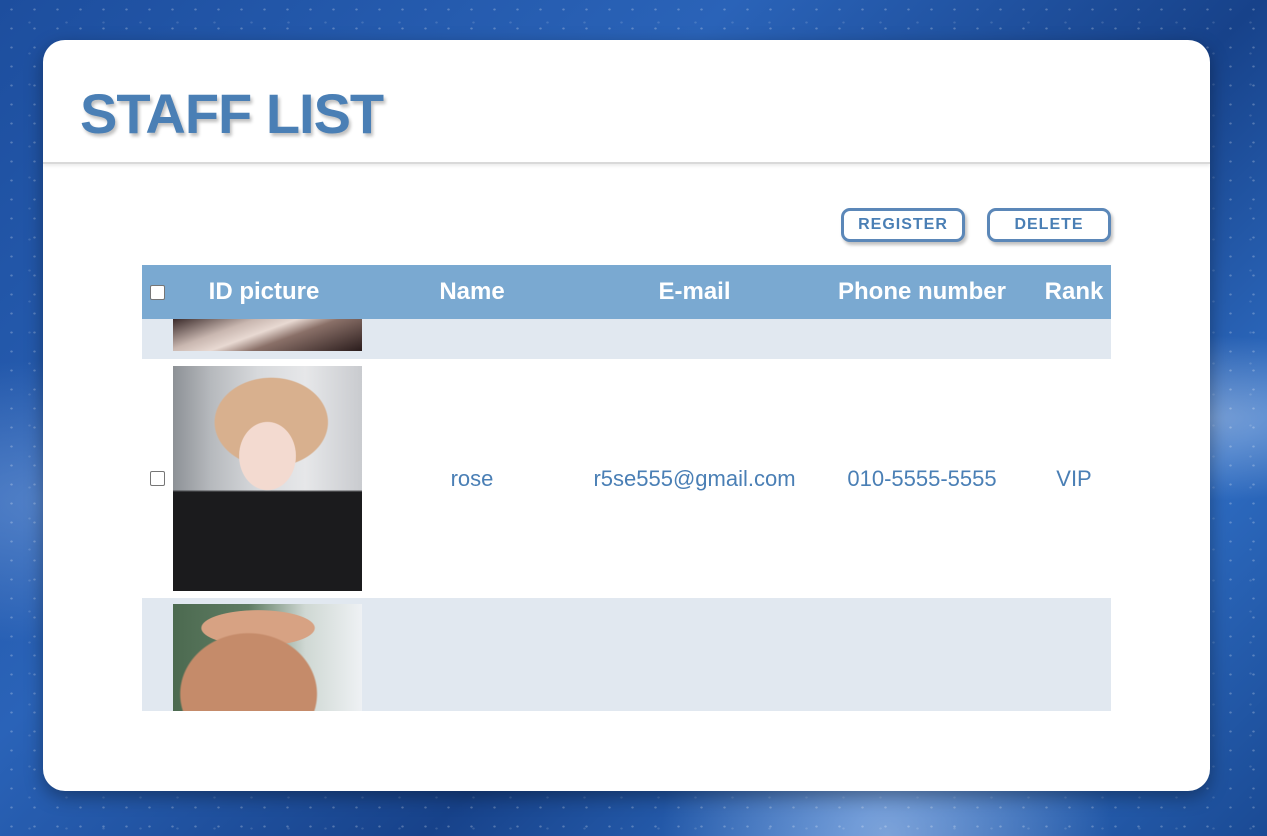 Image resolution: width=1267 pixels, height=836 pixels. I want to click on column-header-phone: Phone number, so click(921, 291).